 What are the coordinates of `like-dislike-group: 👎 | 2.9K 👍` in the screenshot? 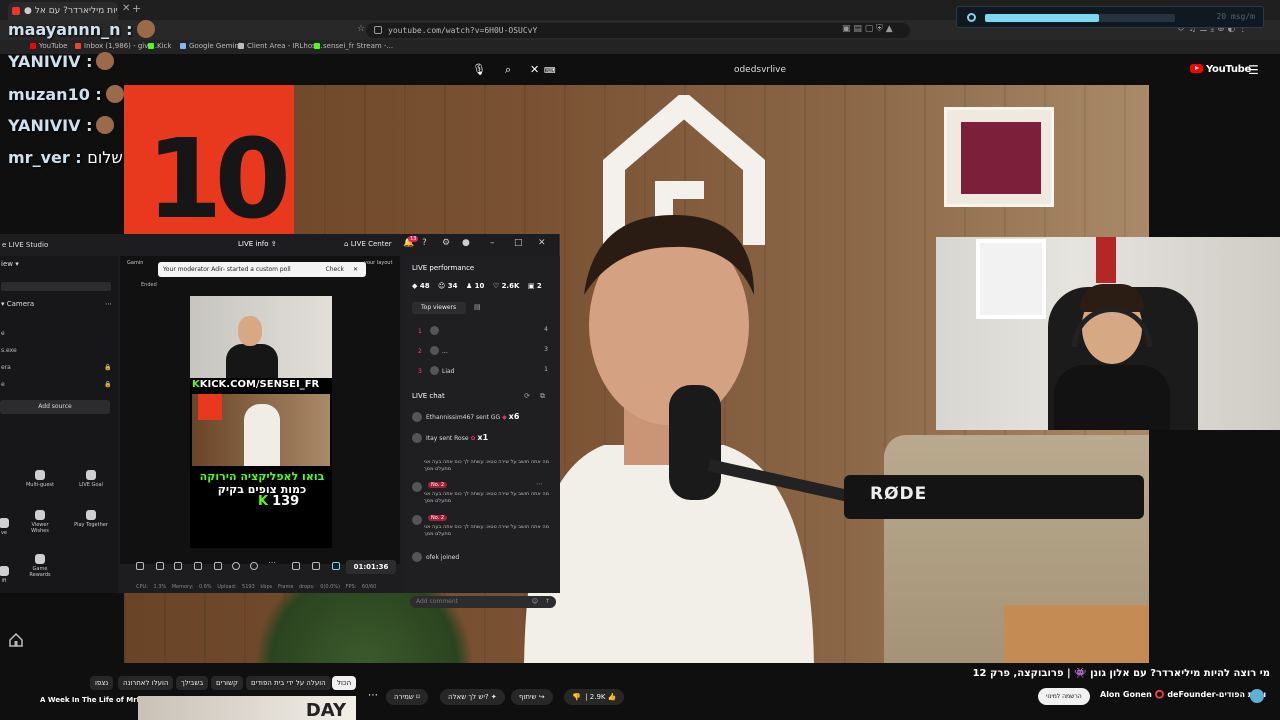 It's located at (594, 697).